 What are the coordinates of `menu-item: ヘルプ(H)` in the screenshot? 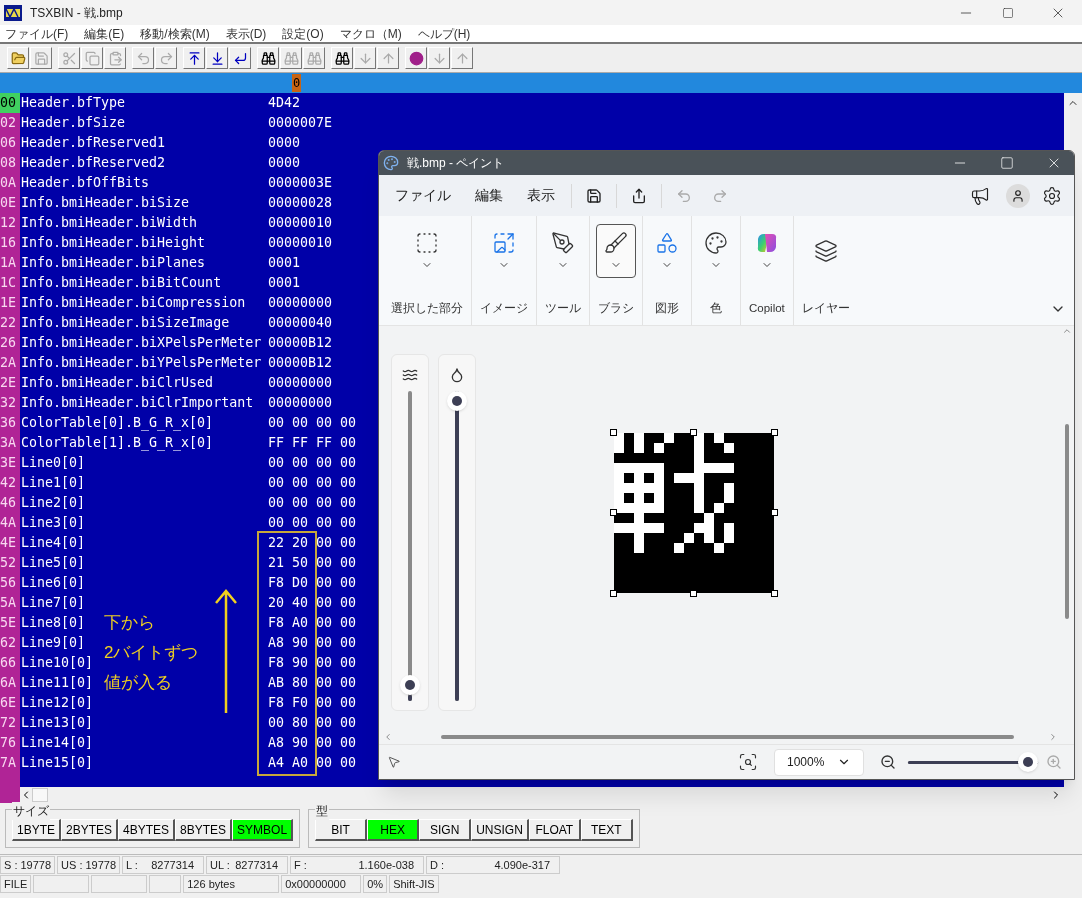 It's located at (444, 33).